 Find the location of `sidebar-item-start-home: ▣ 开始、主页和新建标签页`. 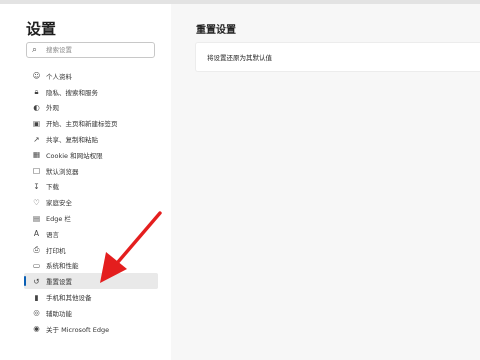

sidebar-item-start-home: ▣ 开始、主页和新建标签页 is located at coordinates (91, 123).